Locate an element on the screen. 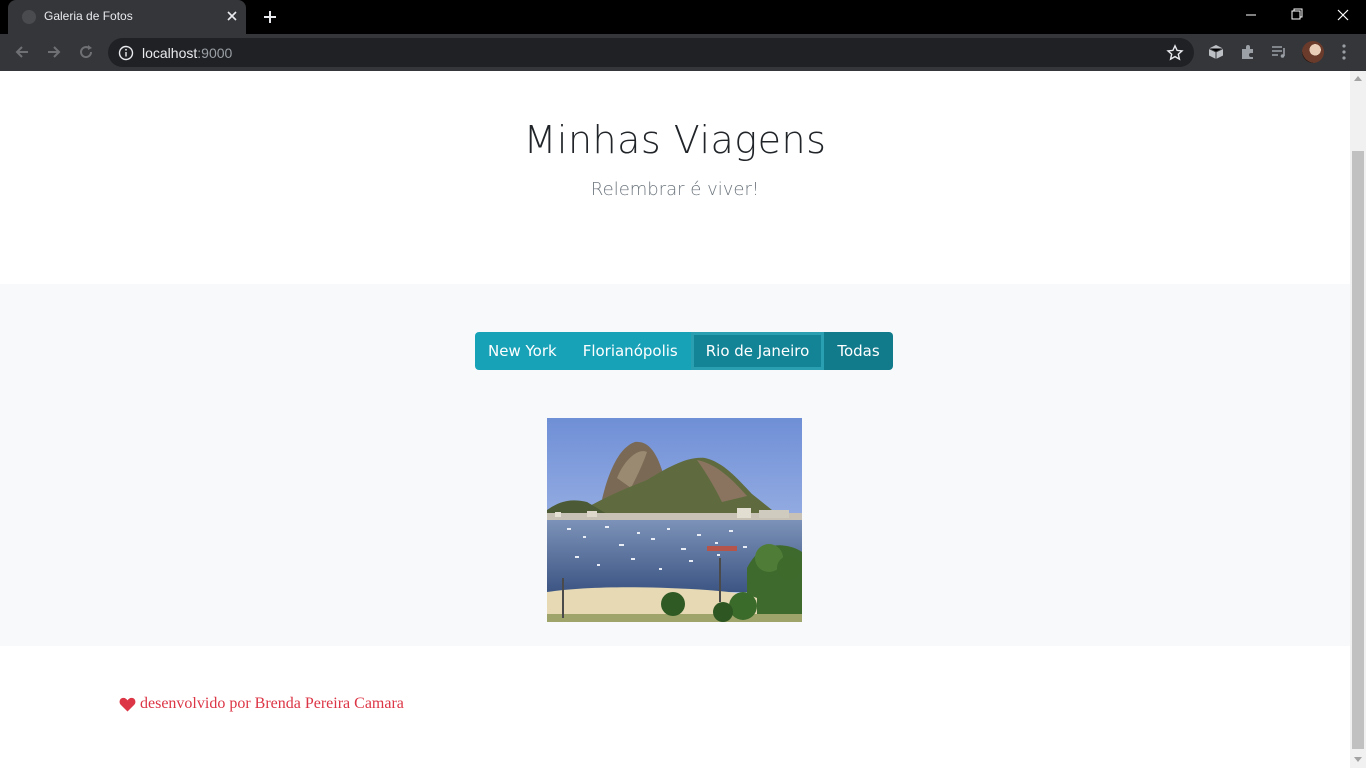 Image resolution: width=1366 pixels, height=768 pixels. filter-button-todas: Todas is located at coordinates (858, 351).